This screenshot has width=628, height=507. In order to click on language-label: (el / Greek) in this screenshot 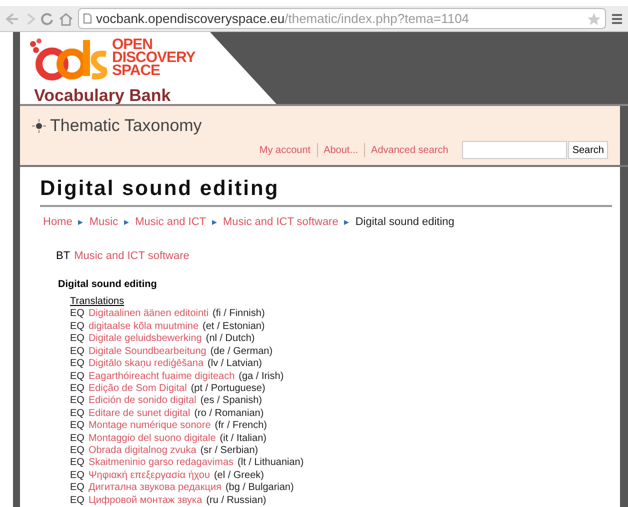, I will do `click(239, 476)`.